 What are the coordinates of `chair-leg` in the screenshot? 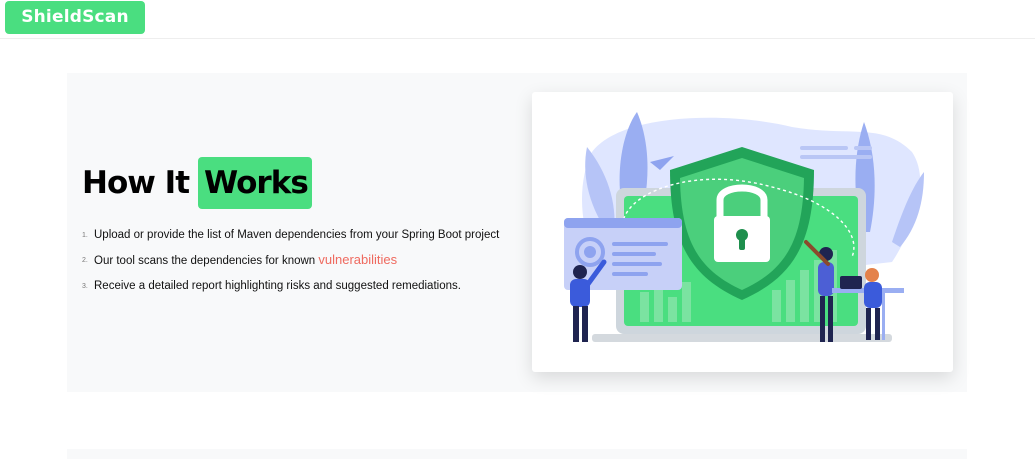 It's located at (883, 316).